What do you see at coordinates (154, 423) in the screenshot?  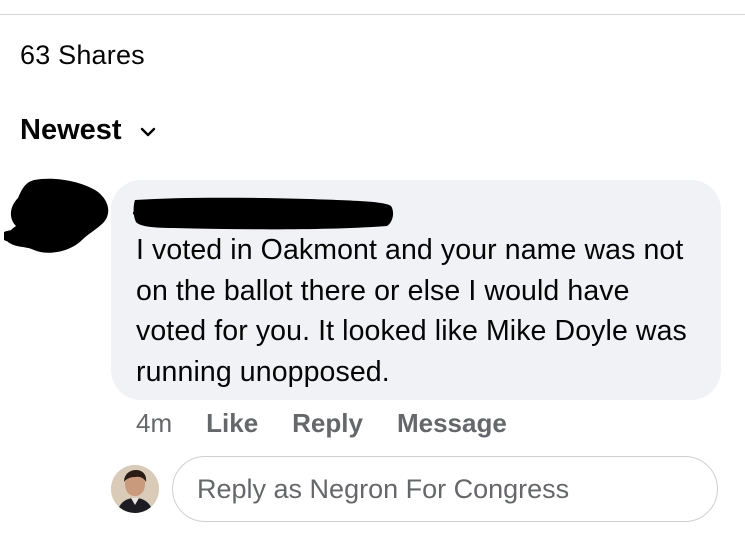 I see `comment-timestamp: 4m` at bounding box center [154, 423].